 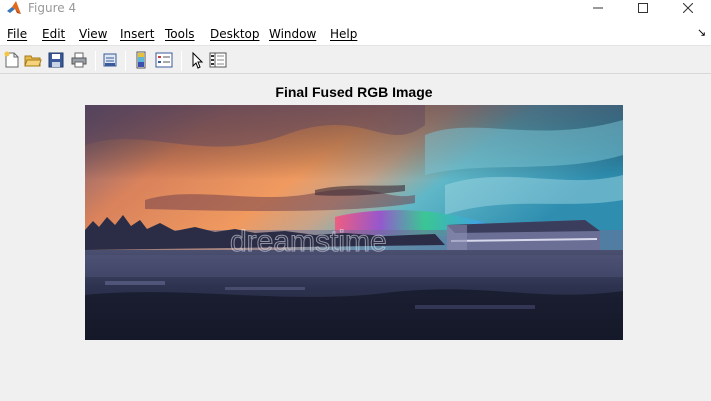 What do you see at coordinates (218, 60) in the screenshot?
I see `property-inspector-icon` at bounding box center [218, 60].